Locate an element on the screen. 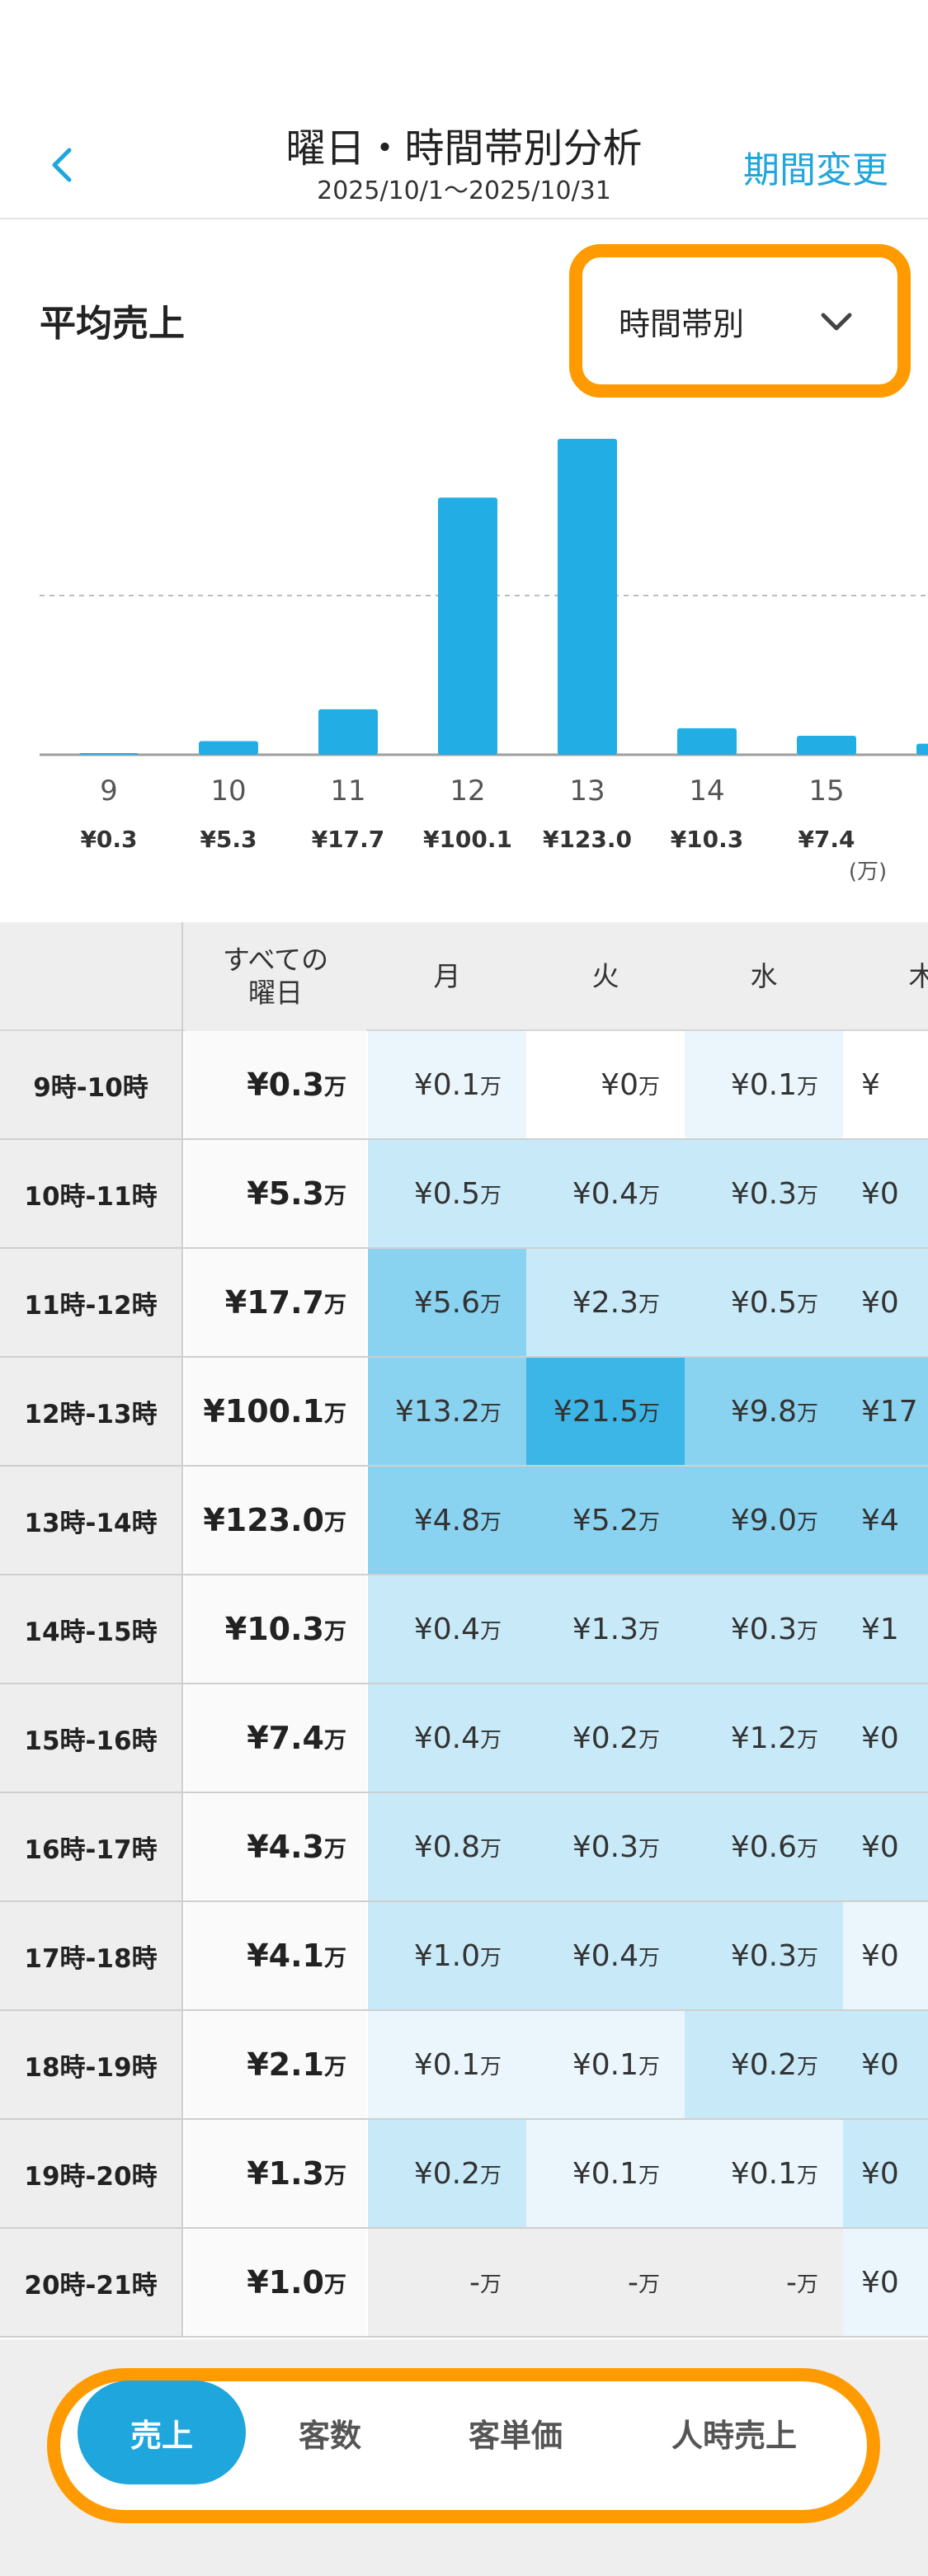  row-total: ¥7.4 万 is located at coordinates (275, 1738).